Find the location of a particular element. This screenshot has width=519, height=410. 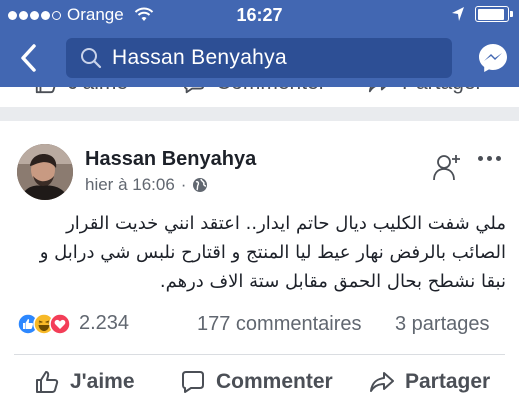

reactions-count: 2.234 is located at coordinates (104, 323).